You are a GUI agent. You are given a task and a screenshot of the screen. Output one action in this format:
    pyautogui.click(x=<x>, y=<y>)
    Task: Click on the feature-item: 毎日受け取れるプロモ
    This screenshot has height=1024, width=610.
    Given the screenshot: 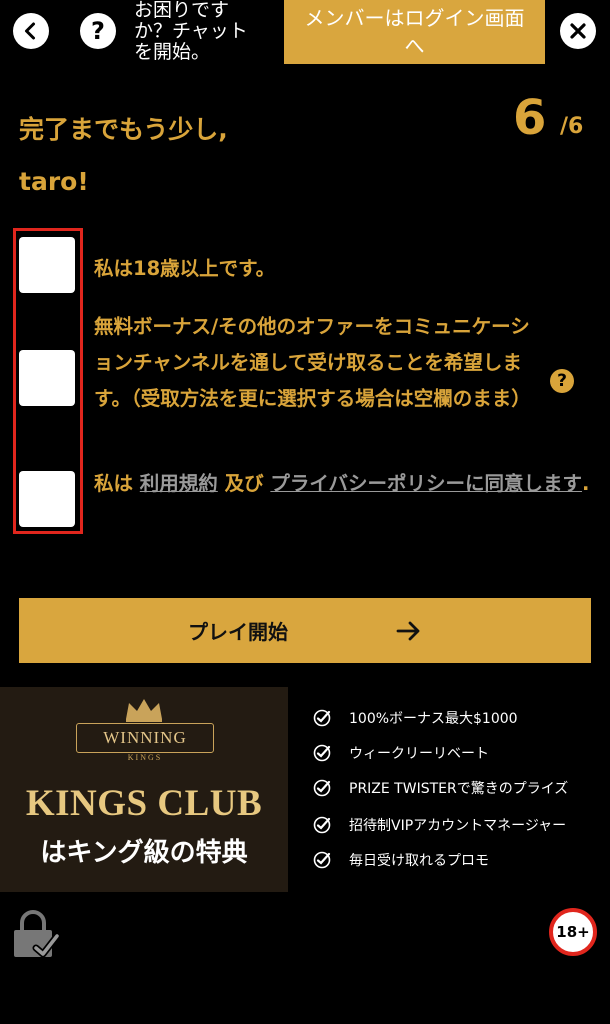 What is the action you would take?
    pyautogui.click(x=458, y=860)
    